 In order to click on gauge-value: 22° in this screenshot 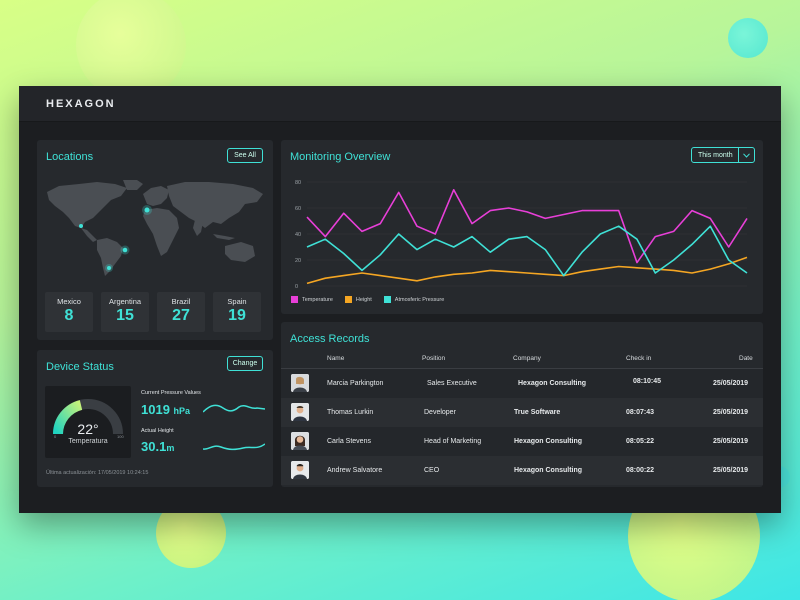, I will do `click(88, 429)`.